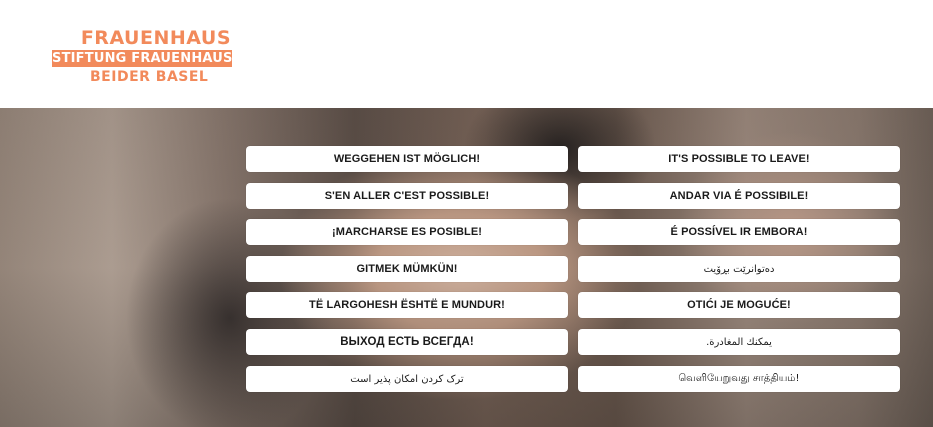  Describe the element at coordinates (149, 77) in the screenshot. I see `logo-location: BEIDER BASEL` at that location.